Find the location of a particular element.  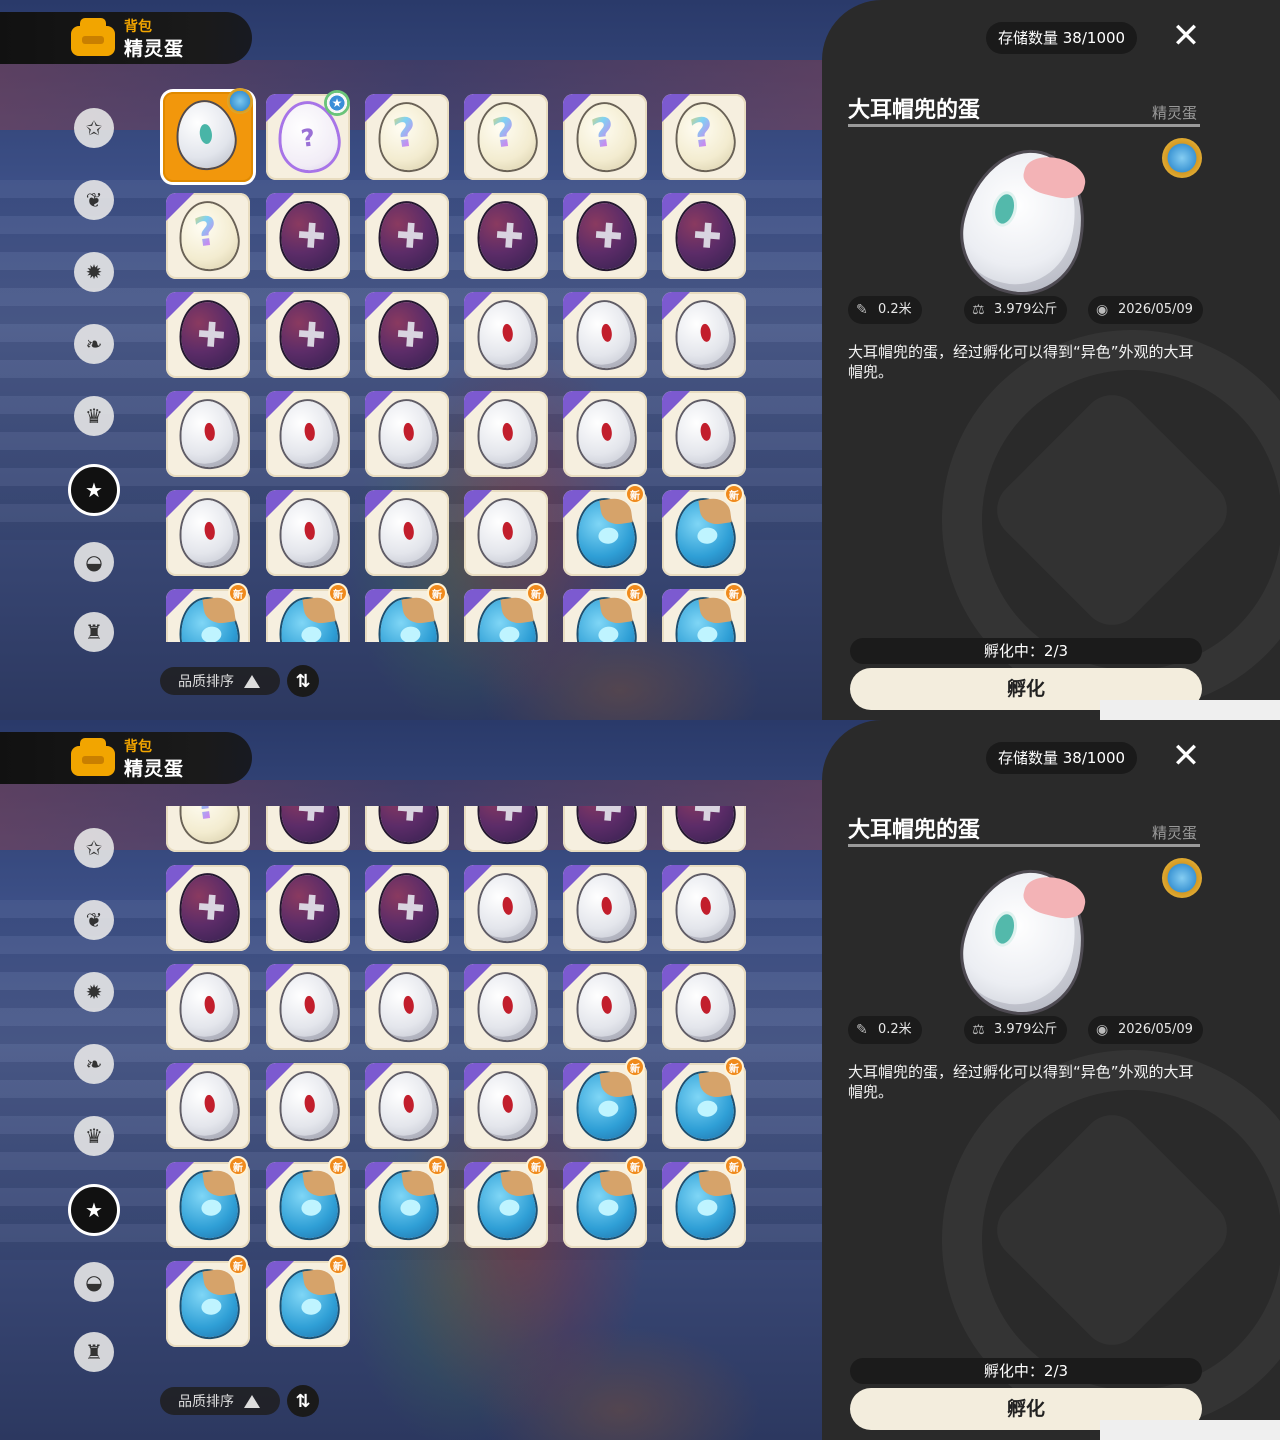

purple-egg-icon: ✚ is located at coordinates (408, 826).